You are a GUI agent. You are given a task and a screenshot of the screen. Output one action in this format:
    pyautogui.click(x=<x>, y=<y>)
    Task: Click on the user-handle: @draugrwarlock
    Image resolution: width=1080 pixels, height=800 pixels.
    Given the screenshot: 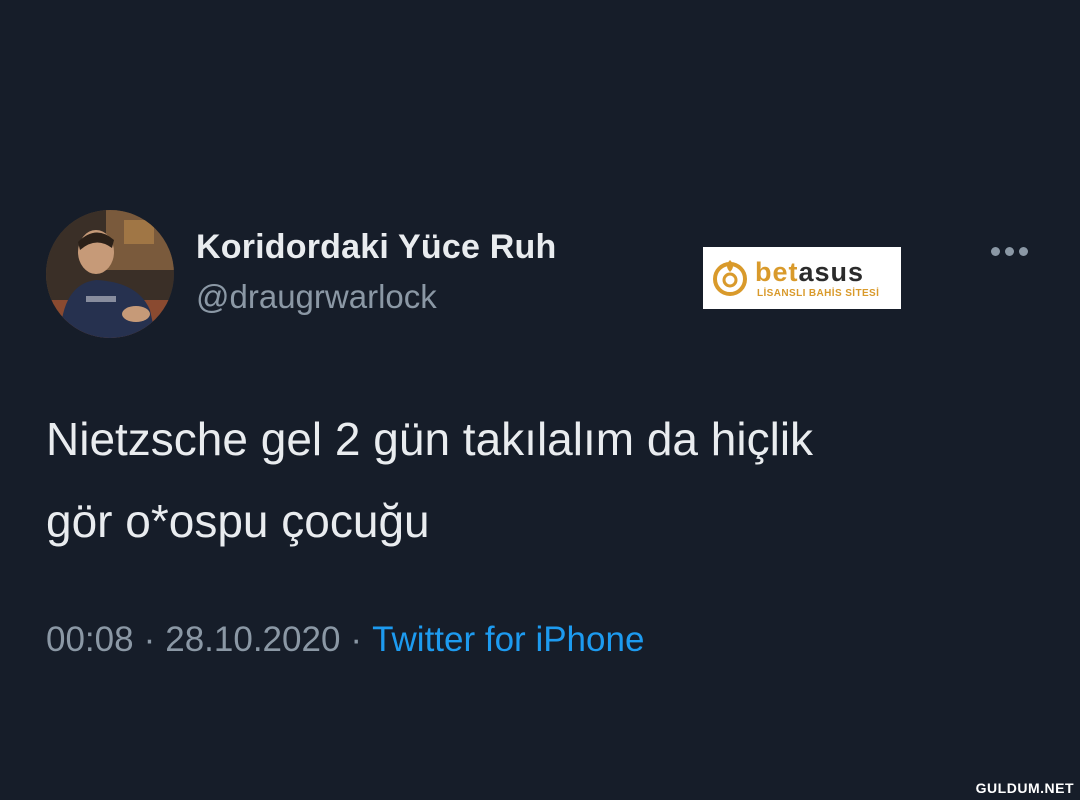 What is the action you would take?
    pyautogui.click(x=316, y=297)
    